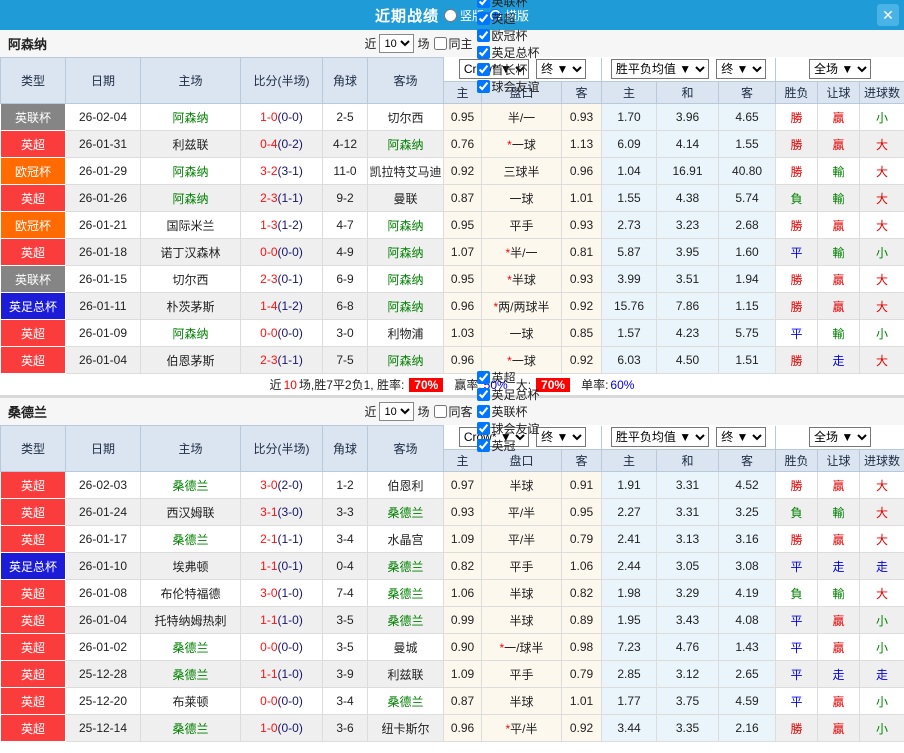  Describe the element at coordinates (629, 360) in the screenshot. I see `euro-home-odds-cell: 6.03` at that location.